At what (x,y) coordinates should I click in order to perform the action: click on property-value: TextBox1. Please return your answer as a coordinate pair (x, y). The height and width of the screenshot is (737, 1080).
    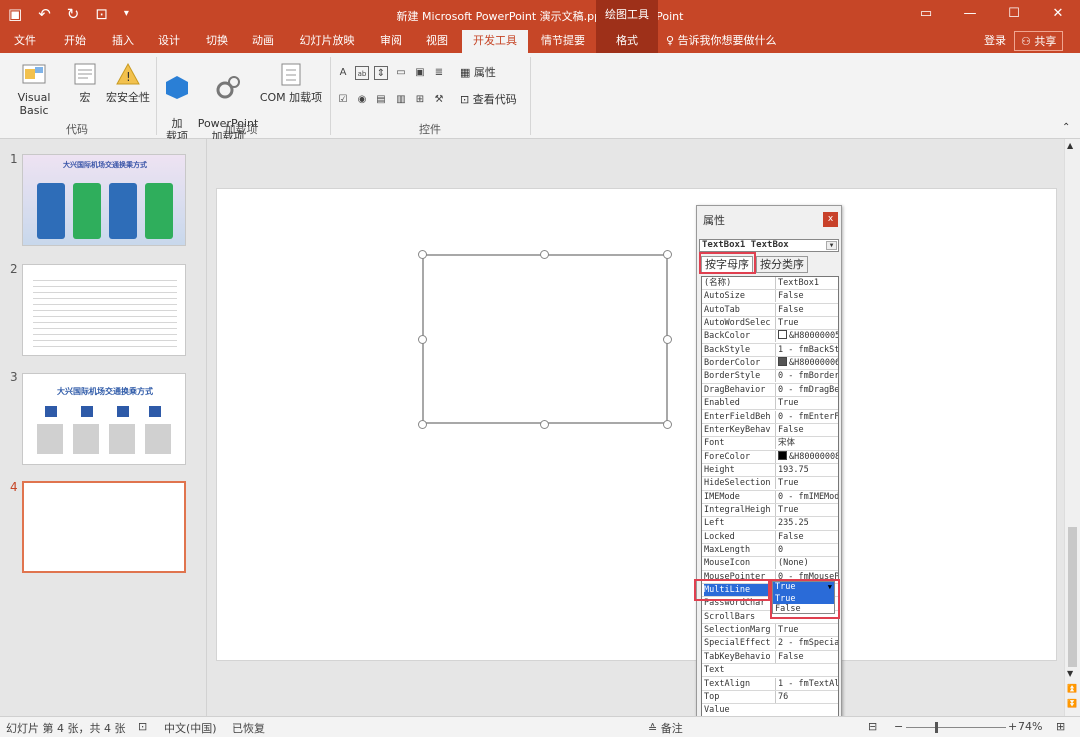
    Looking at the image, I should click on (806, 283).